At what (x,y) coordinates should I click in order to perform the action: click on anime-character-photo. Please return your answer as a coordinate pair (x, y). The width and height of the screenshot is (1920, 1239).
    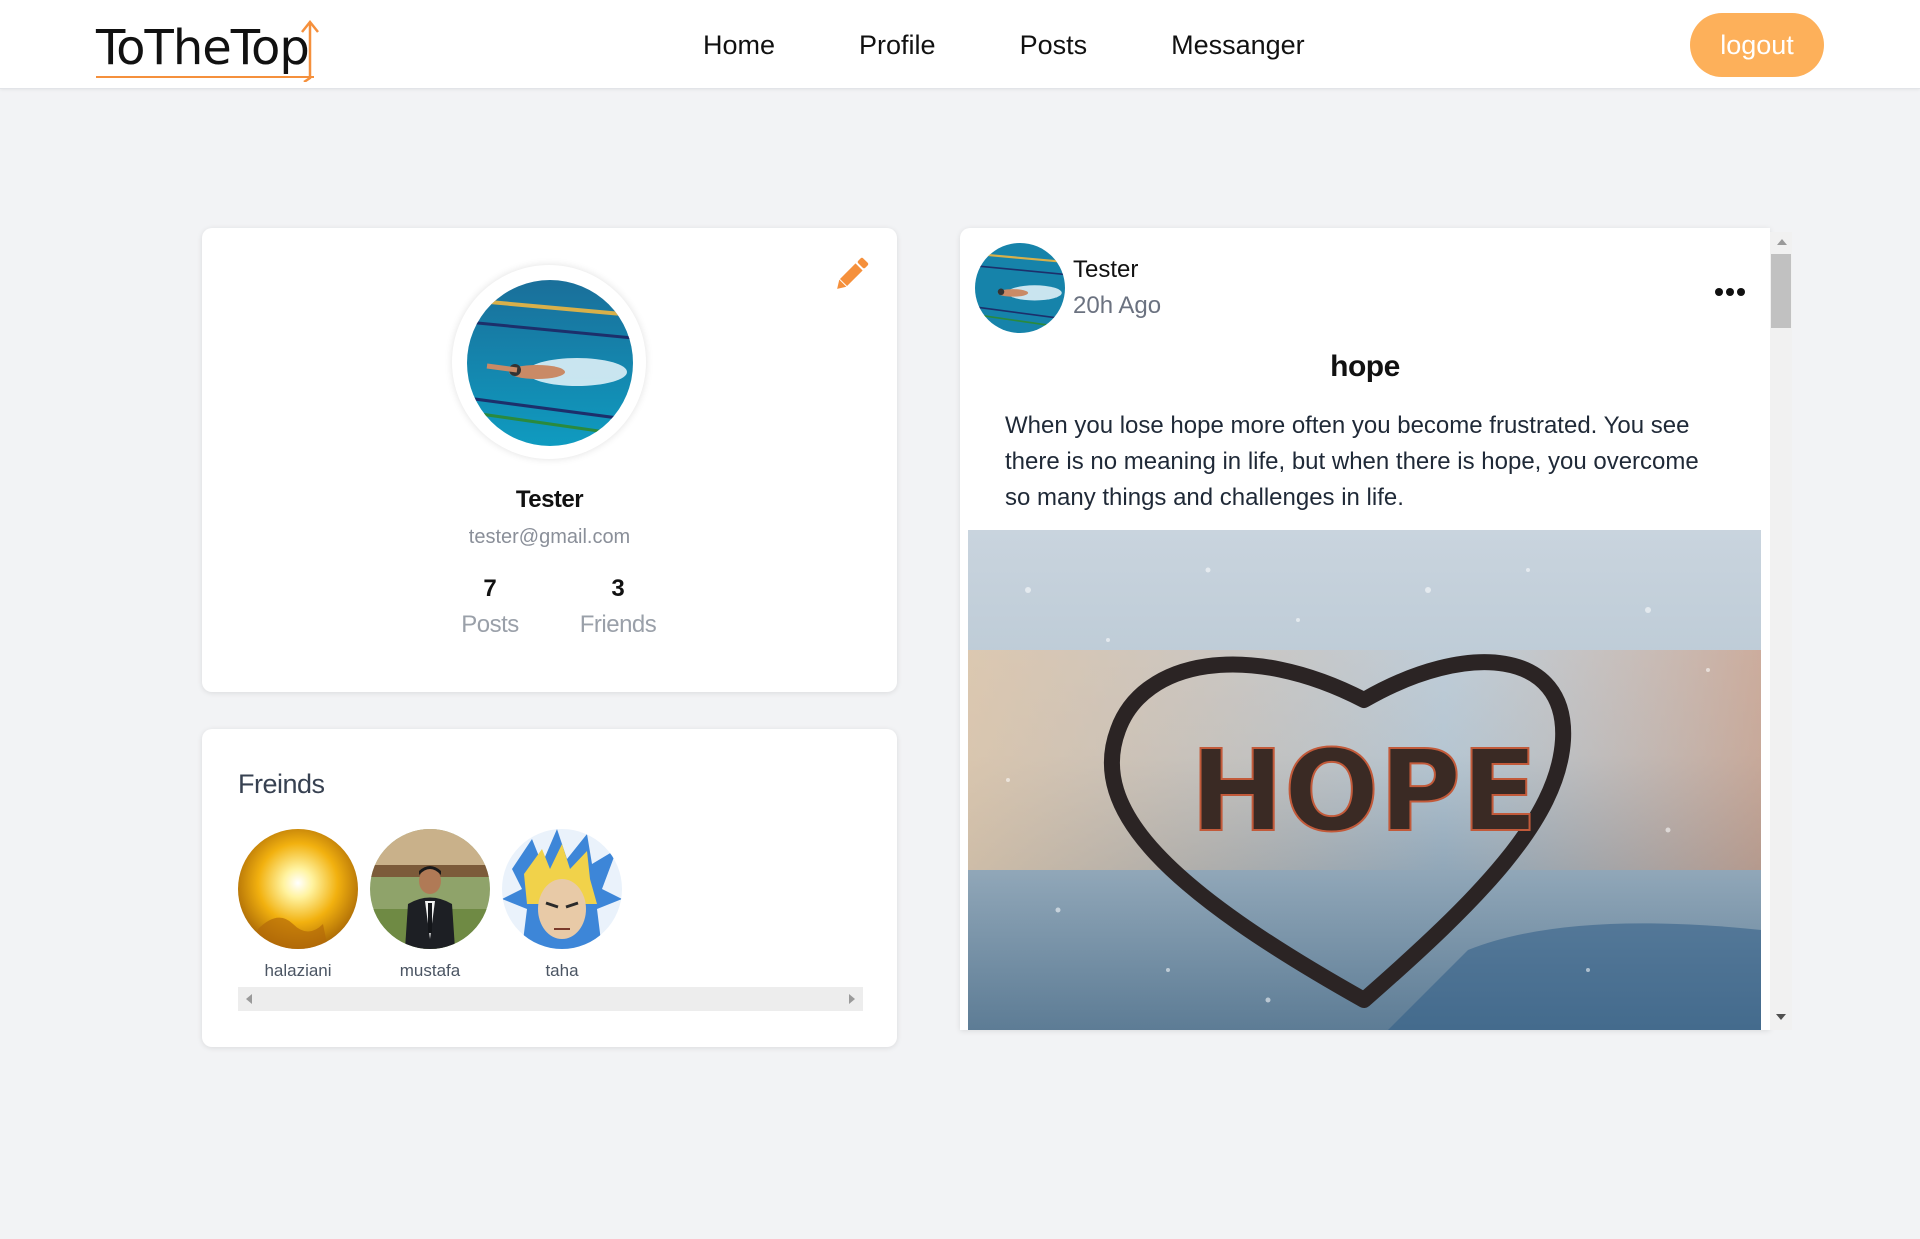
    Looking at the image, I should click on (562, 889).